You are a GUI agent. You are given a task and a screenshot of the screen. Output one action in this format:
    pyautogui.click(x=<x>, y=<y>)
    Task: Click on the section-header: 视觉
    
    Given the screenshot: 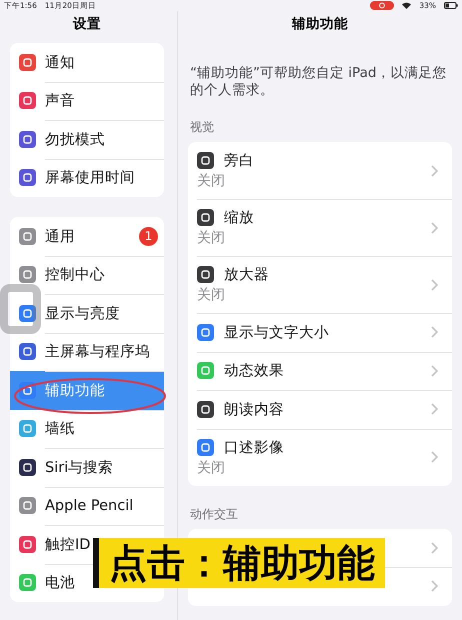 What is the action you would take?
    pyautogui.click(x=202, y=127)
    